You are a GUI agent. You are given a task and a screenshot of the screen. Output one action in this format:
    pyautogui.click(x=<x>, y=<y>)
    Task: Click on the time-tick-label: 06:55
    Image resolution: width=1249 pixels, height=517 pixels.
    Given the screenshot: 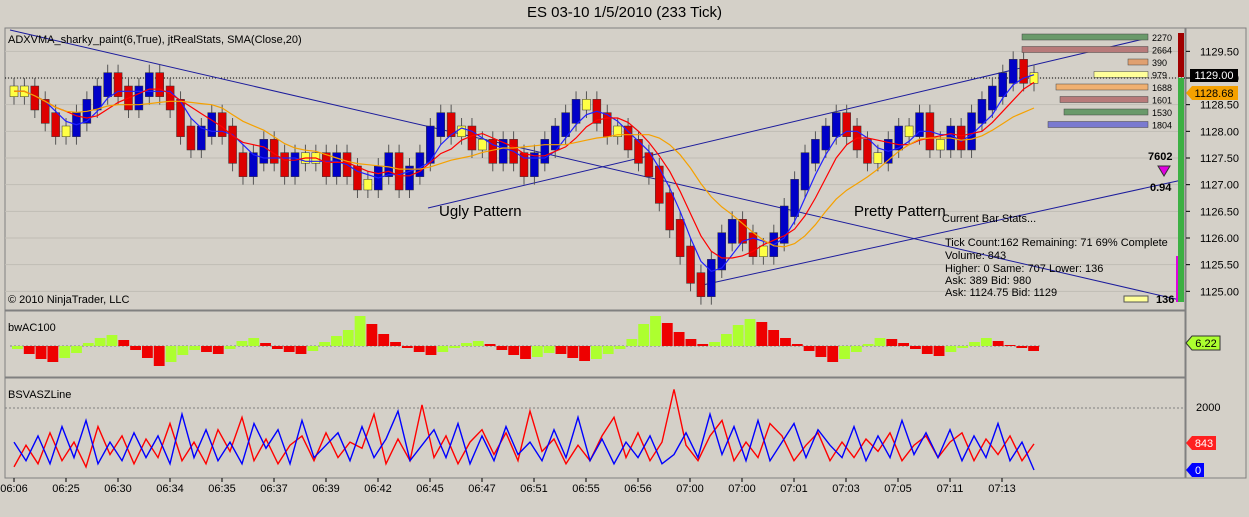 What is the action you would take?
    pyautogui.click(x=586, y=489)
    